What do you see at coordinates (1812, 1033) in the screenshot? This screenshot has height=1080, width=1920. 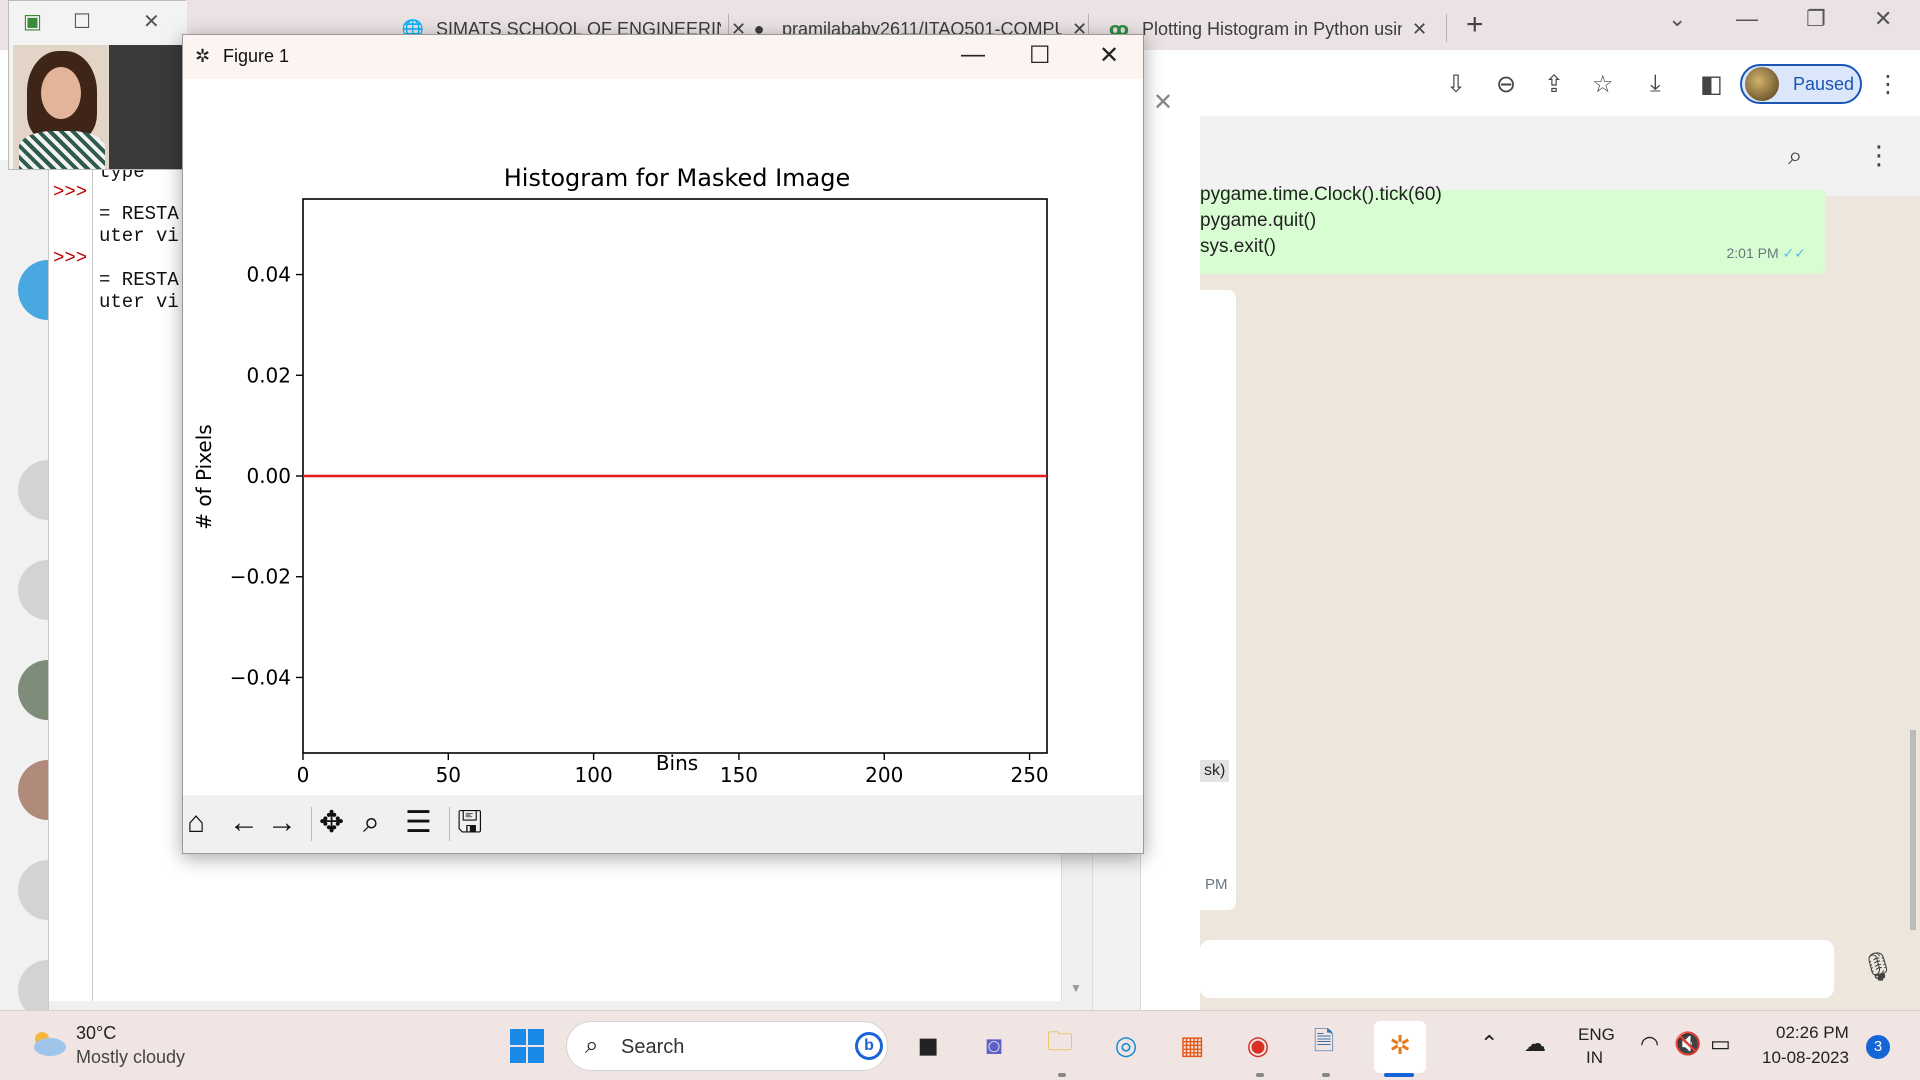 I see `clock-time: 02:26 PM` at bounding box center [1812, 1033].